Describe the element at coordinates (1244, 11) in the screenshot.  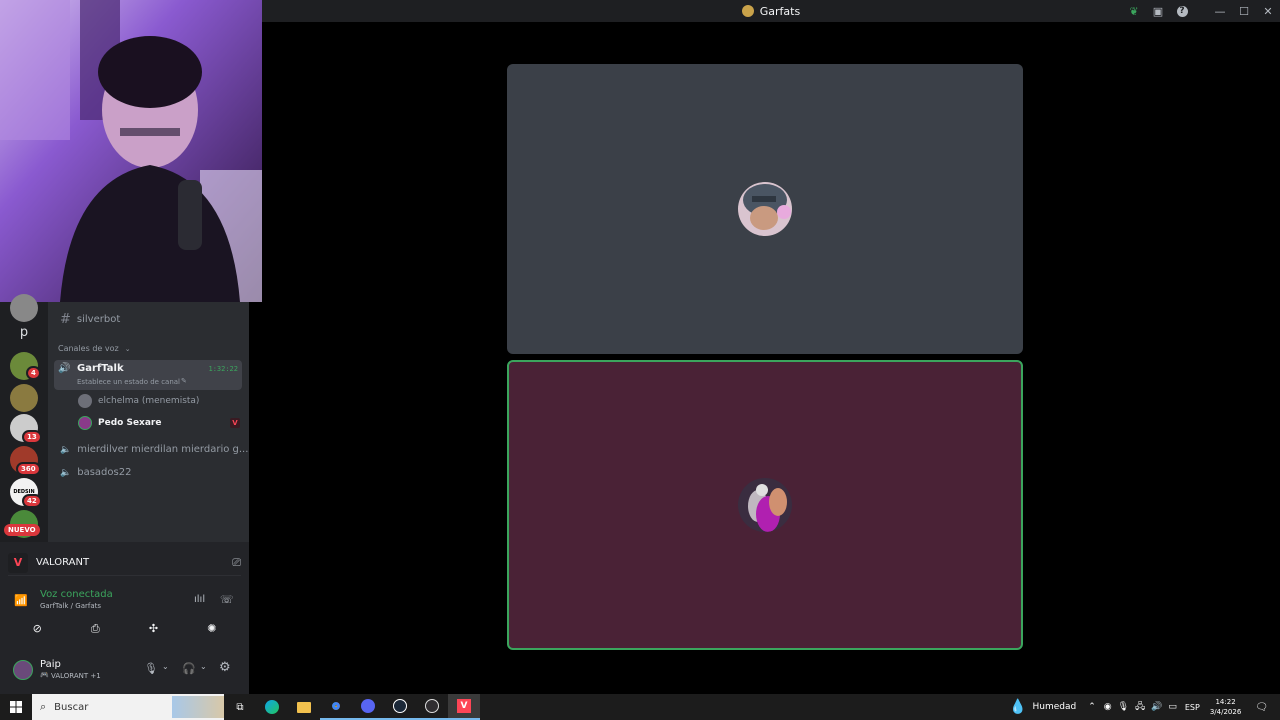
I see `maximize-button: ☐` at that location.